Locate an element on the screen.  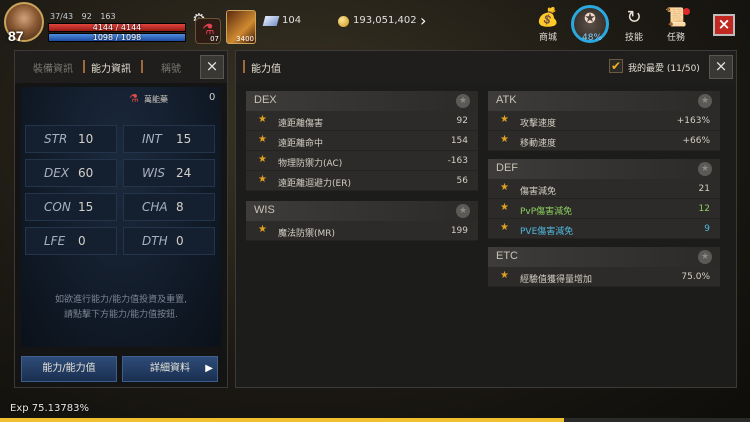
skill-button: ↻ 技能 is located at coordinates (634, 26).